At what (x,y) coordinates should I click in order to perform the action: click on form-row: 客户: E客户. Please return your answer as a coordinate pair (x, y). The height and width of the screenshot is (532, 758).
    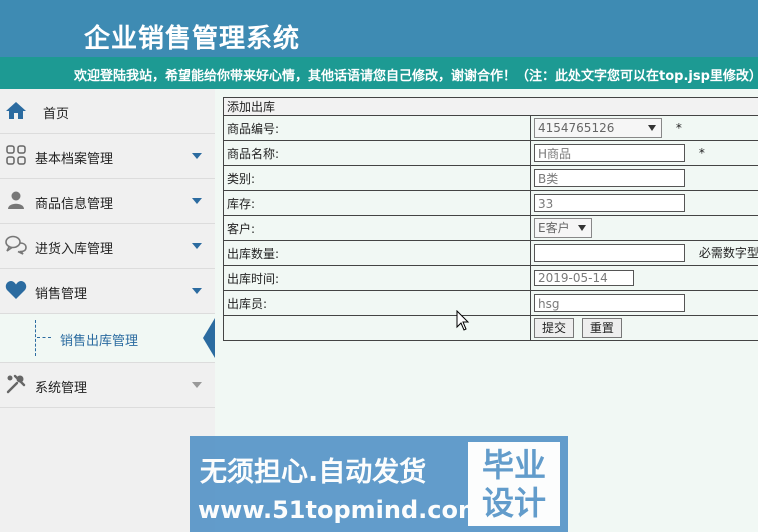
    Looking at the image, I should click on (490, 228).